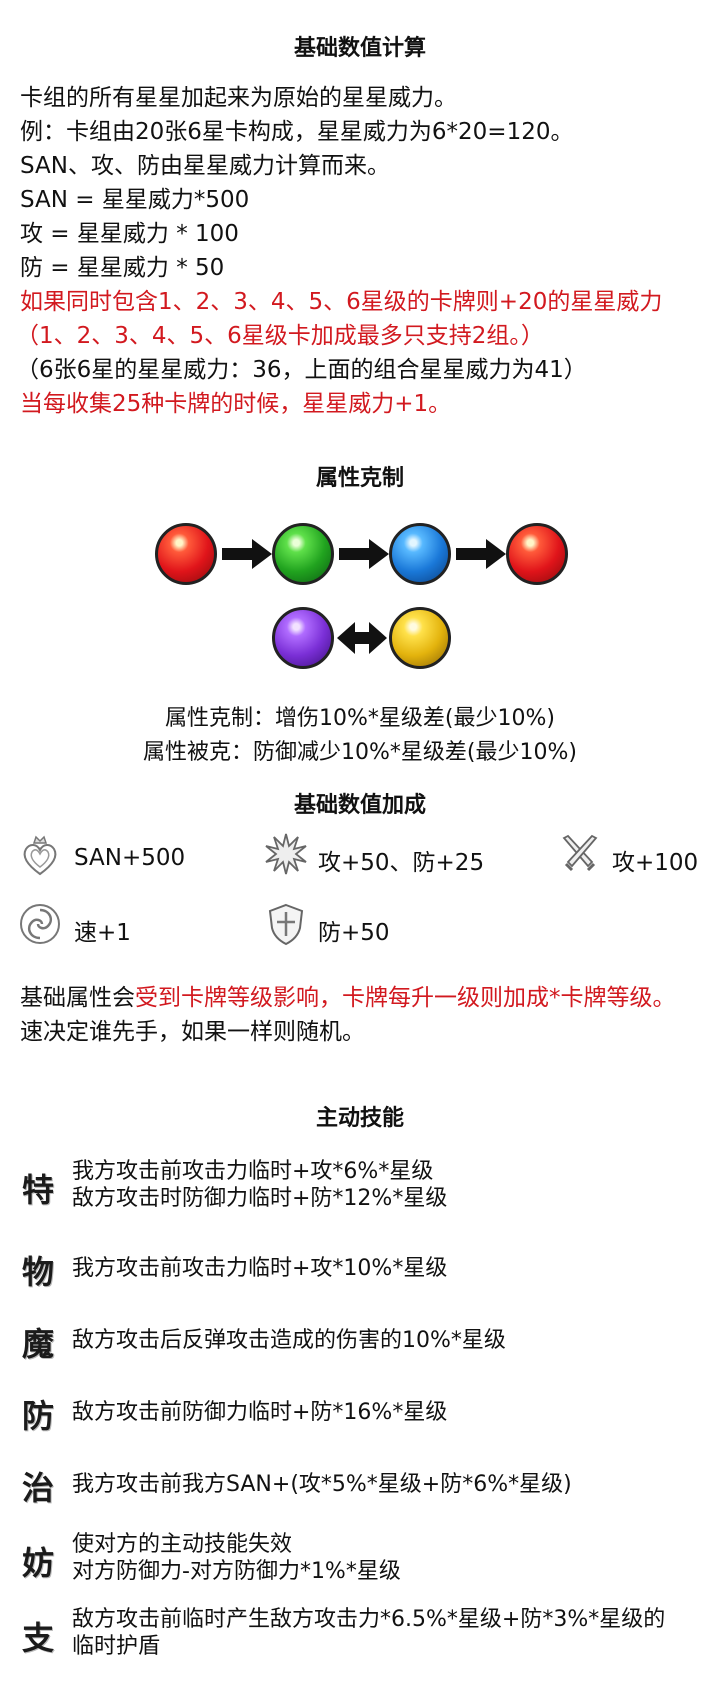 The height and width of the screenshot is (1698, 720). What do you see at coordinates (360, 718) in the screenshot?
I see `attribute-advantage-text: 属性克制：增伤10%*星级差(最少10%)` at bounding box center [360, 718].